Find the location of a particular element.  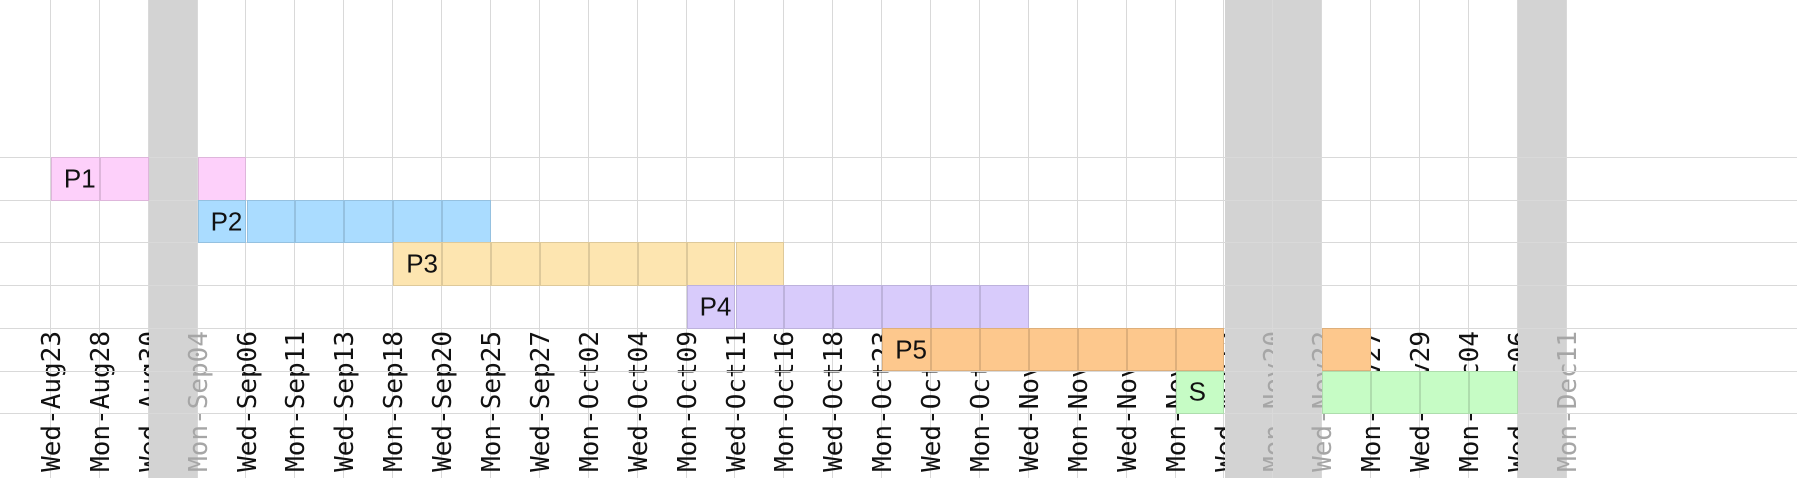

date-column: Mon-Nov13 is located at coordinates (1159, 239).